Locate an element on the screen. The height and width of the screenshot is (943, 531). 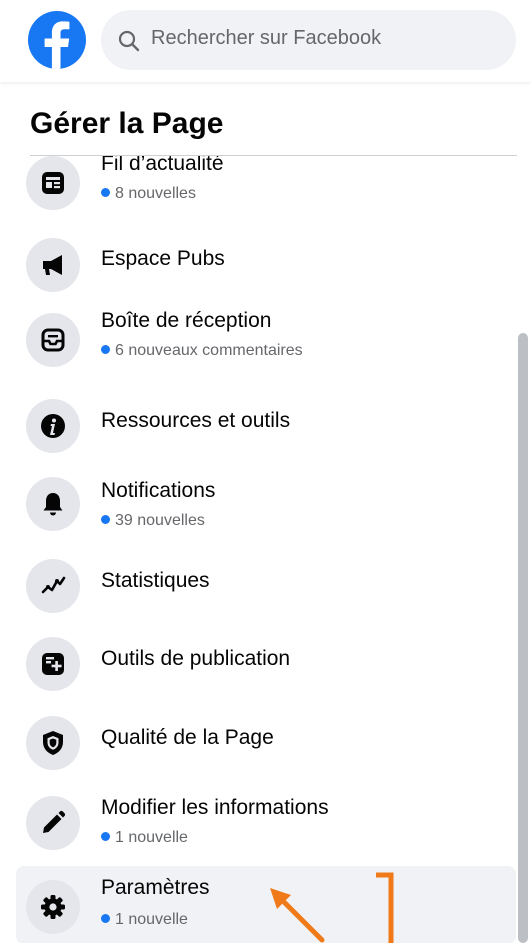
menu-item-label: Modifier les informations is located at coordinates (215, 807).